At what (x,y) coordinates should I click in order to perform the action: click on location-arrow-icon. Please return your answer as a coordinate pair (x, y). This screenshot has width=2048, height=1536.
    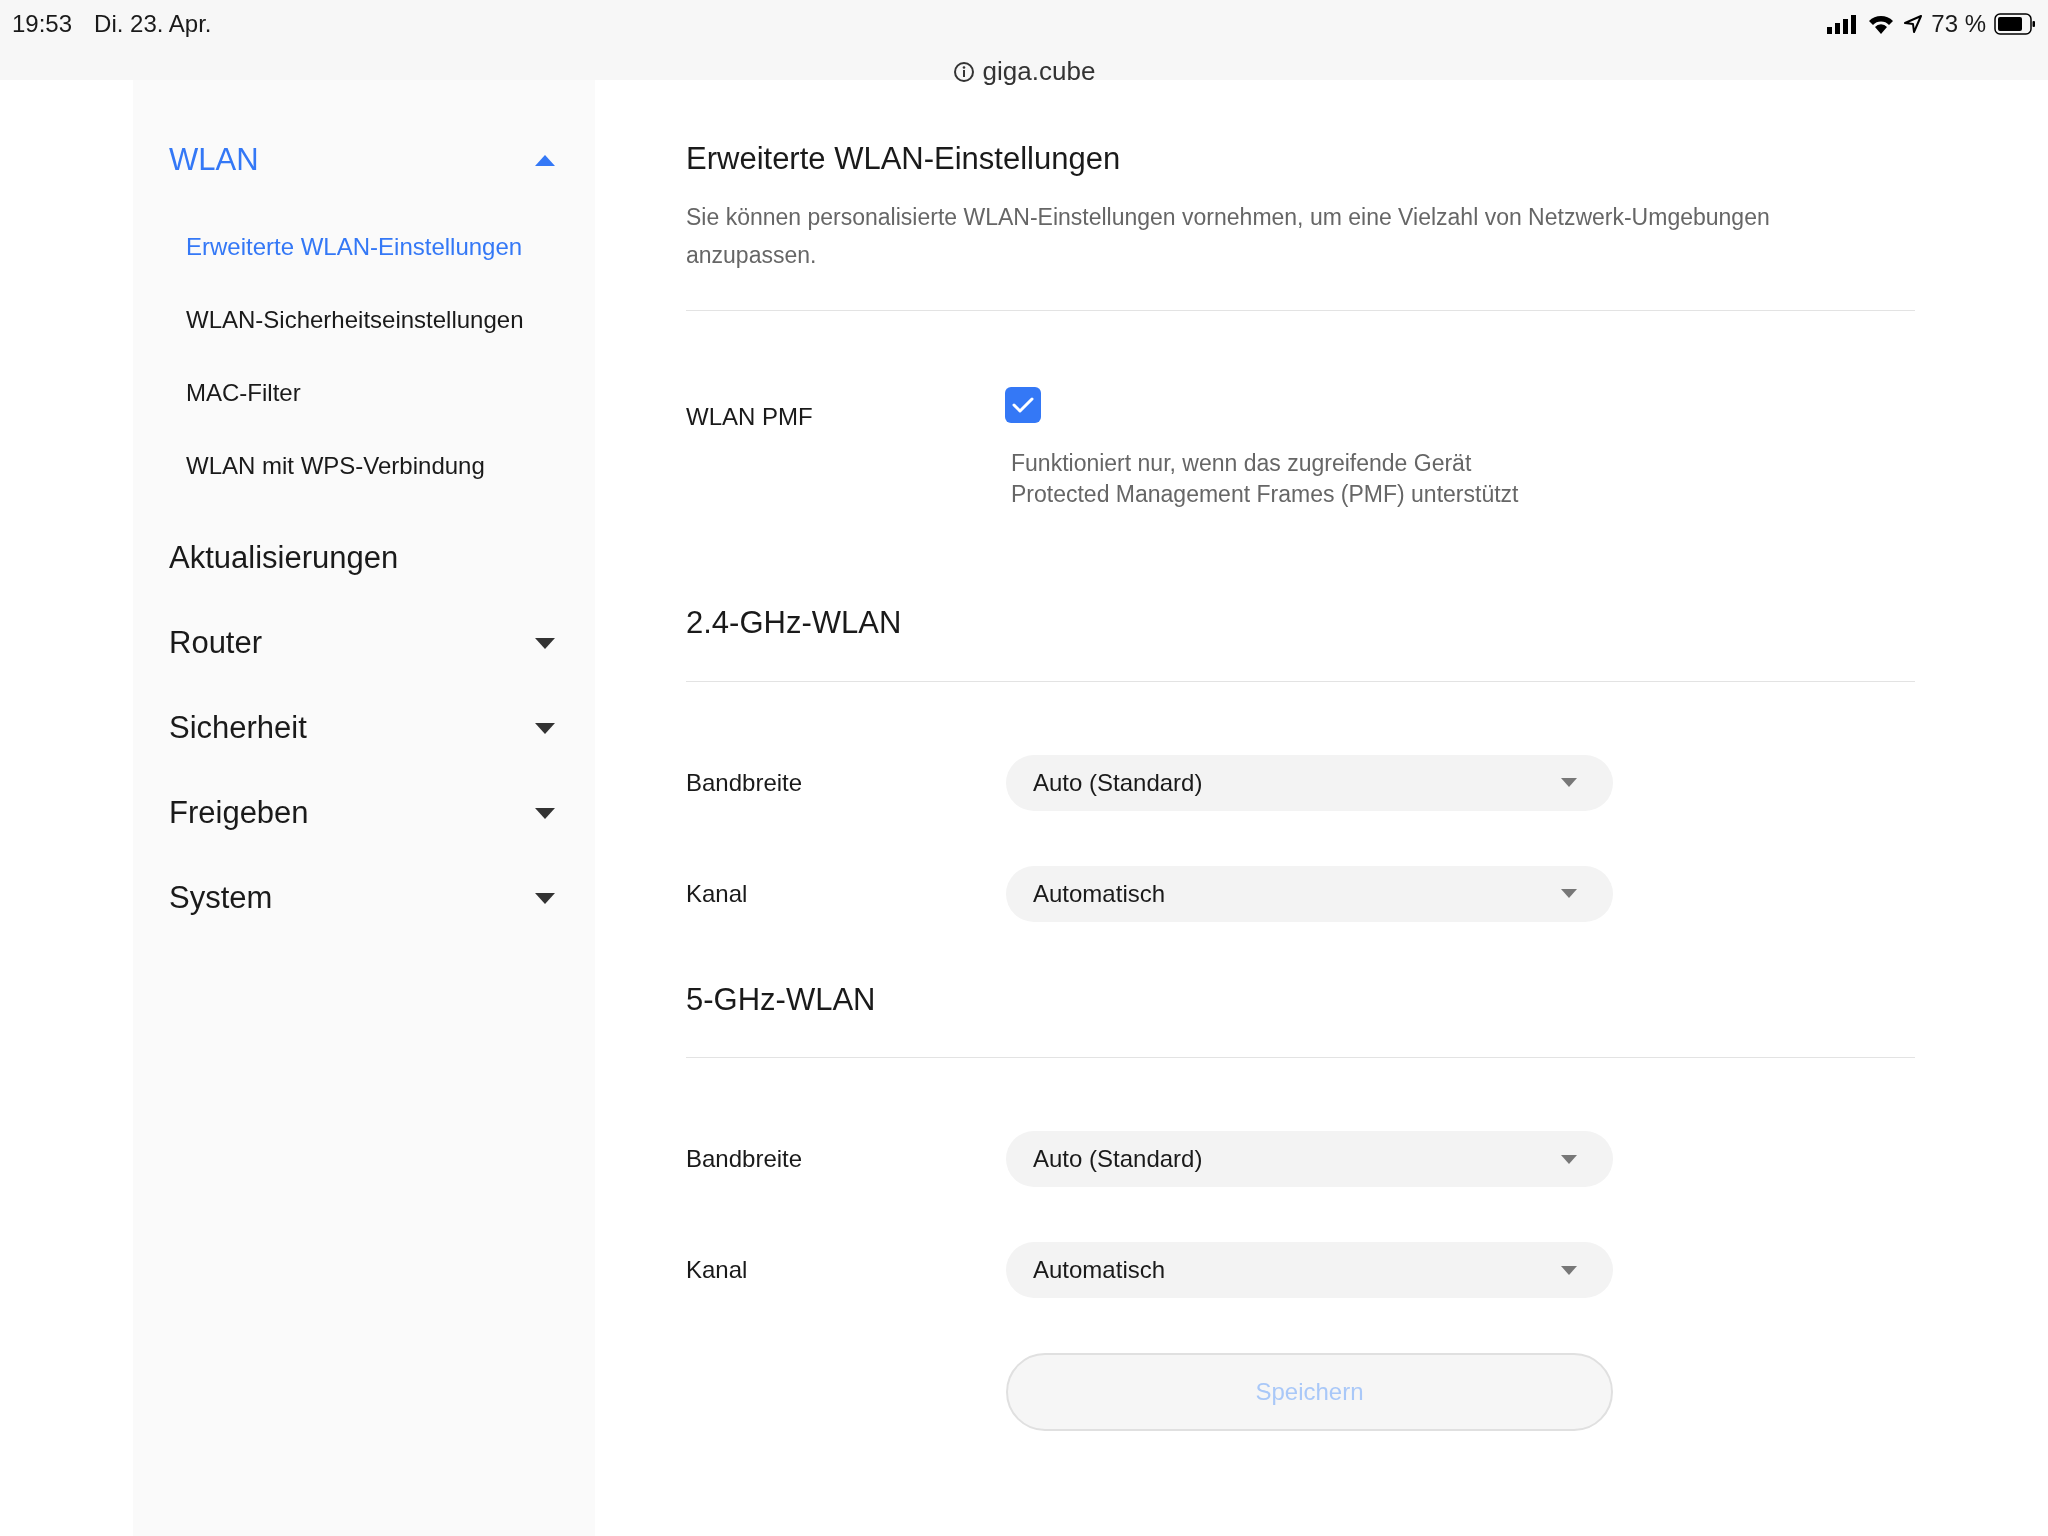
    Looking at the image, I should click on (1913, 24).